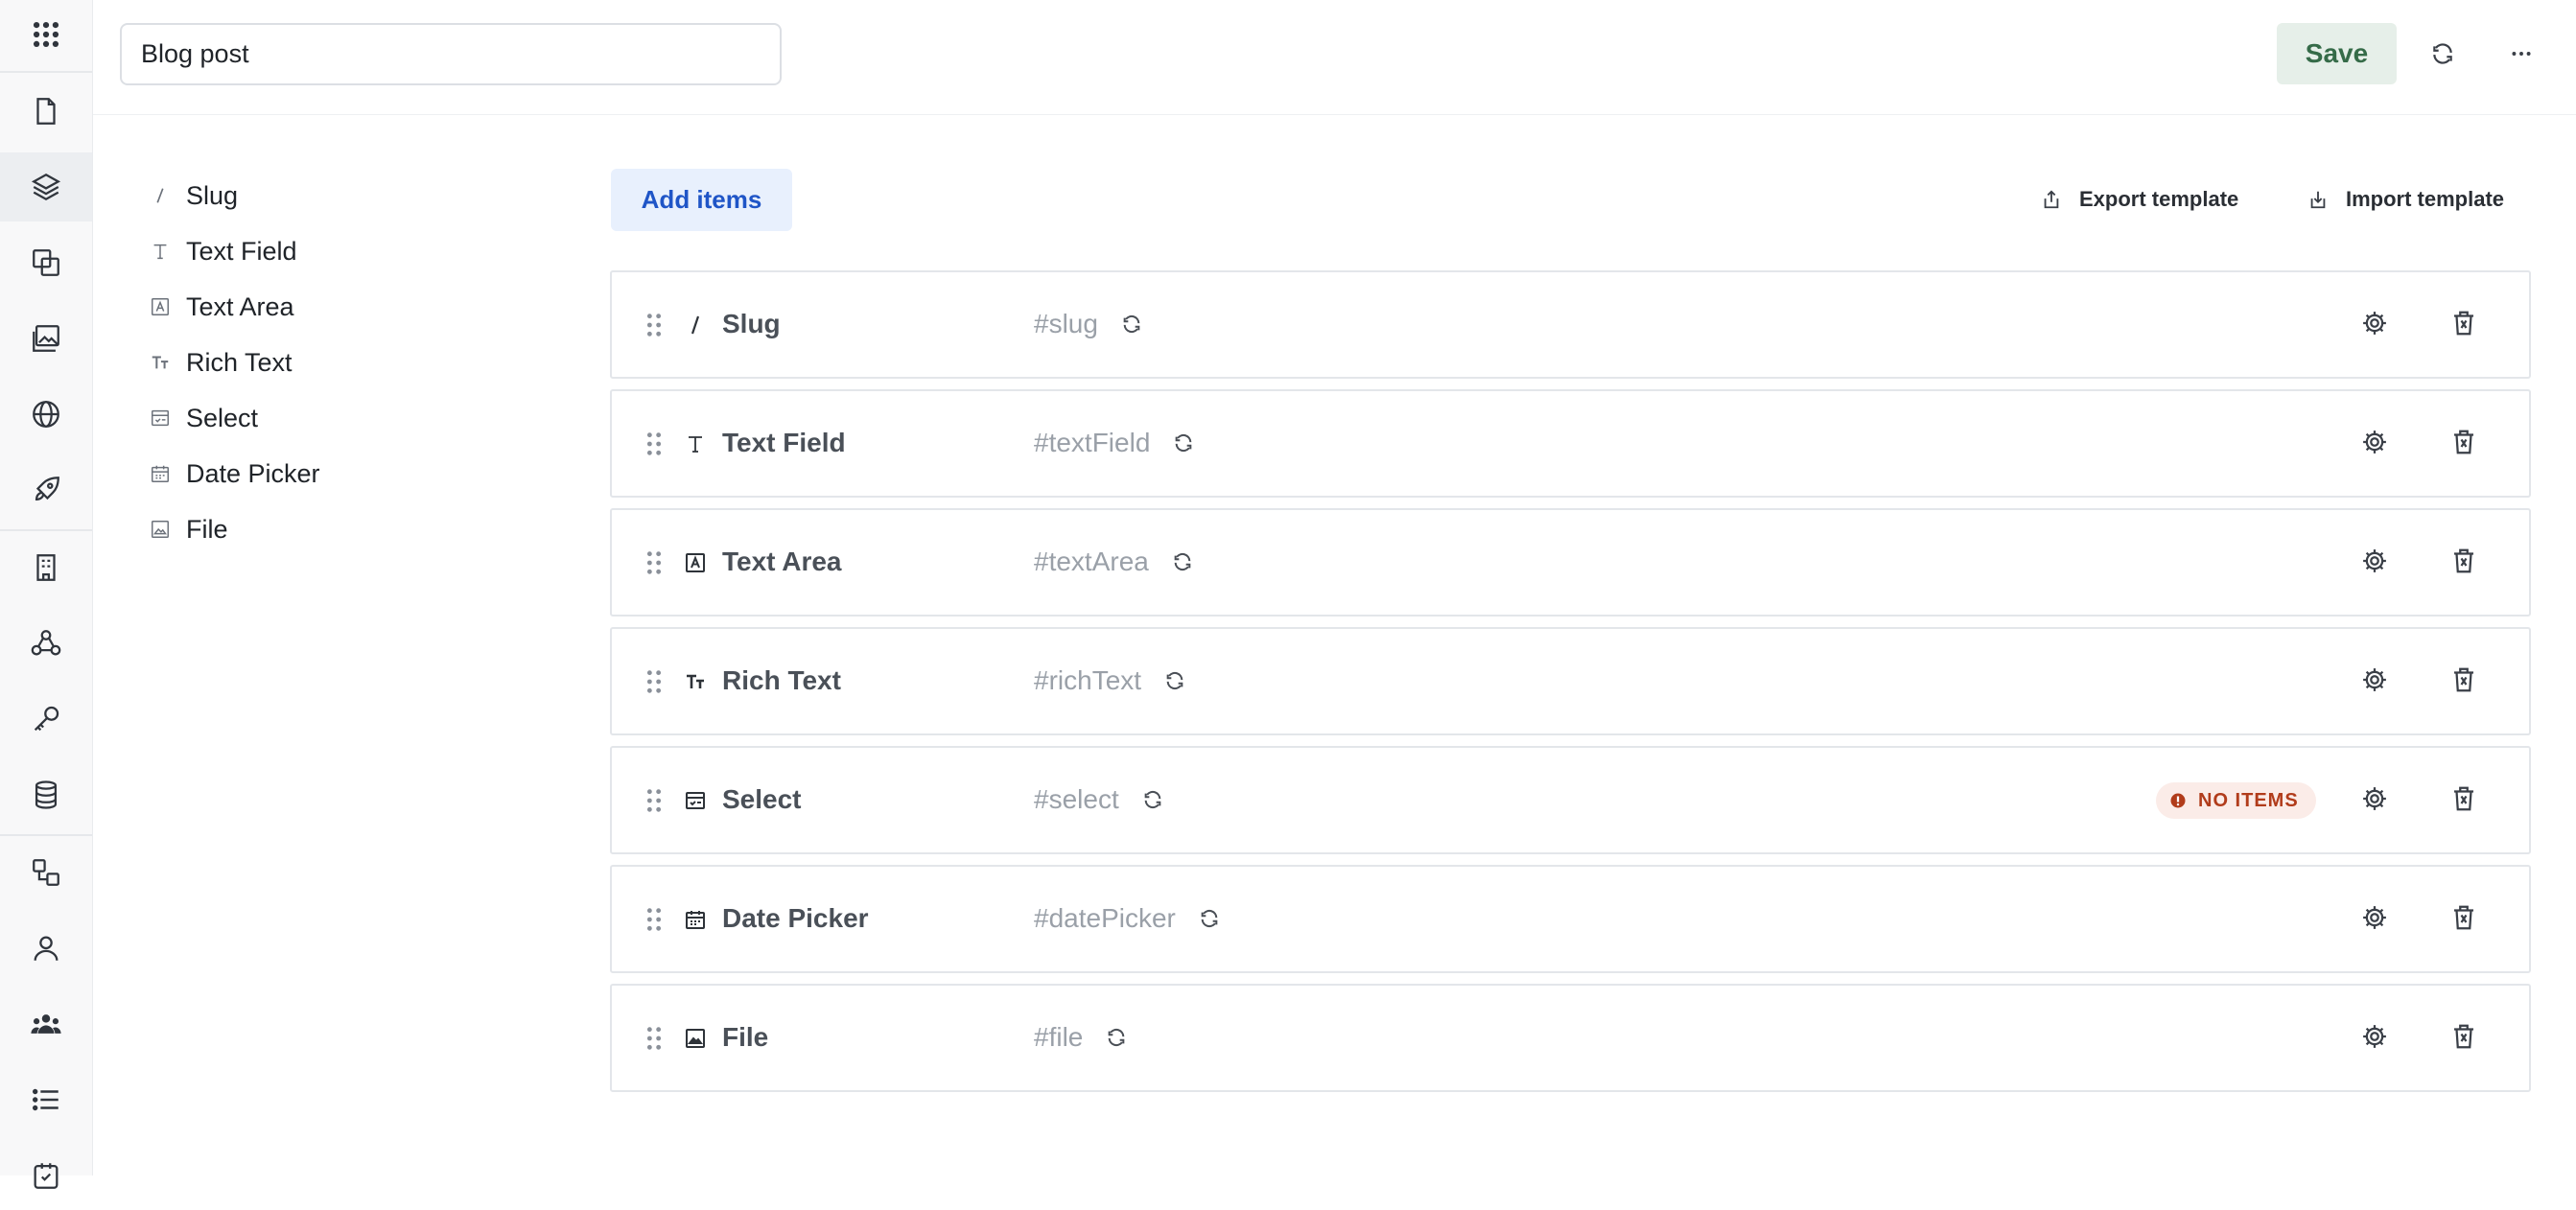 The width and height of the screenshot is (2576, 1210). I want to click on save-button: Save, so click(2337, 53).